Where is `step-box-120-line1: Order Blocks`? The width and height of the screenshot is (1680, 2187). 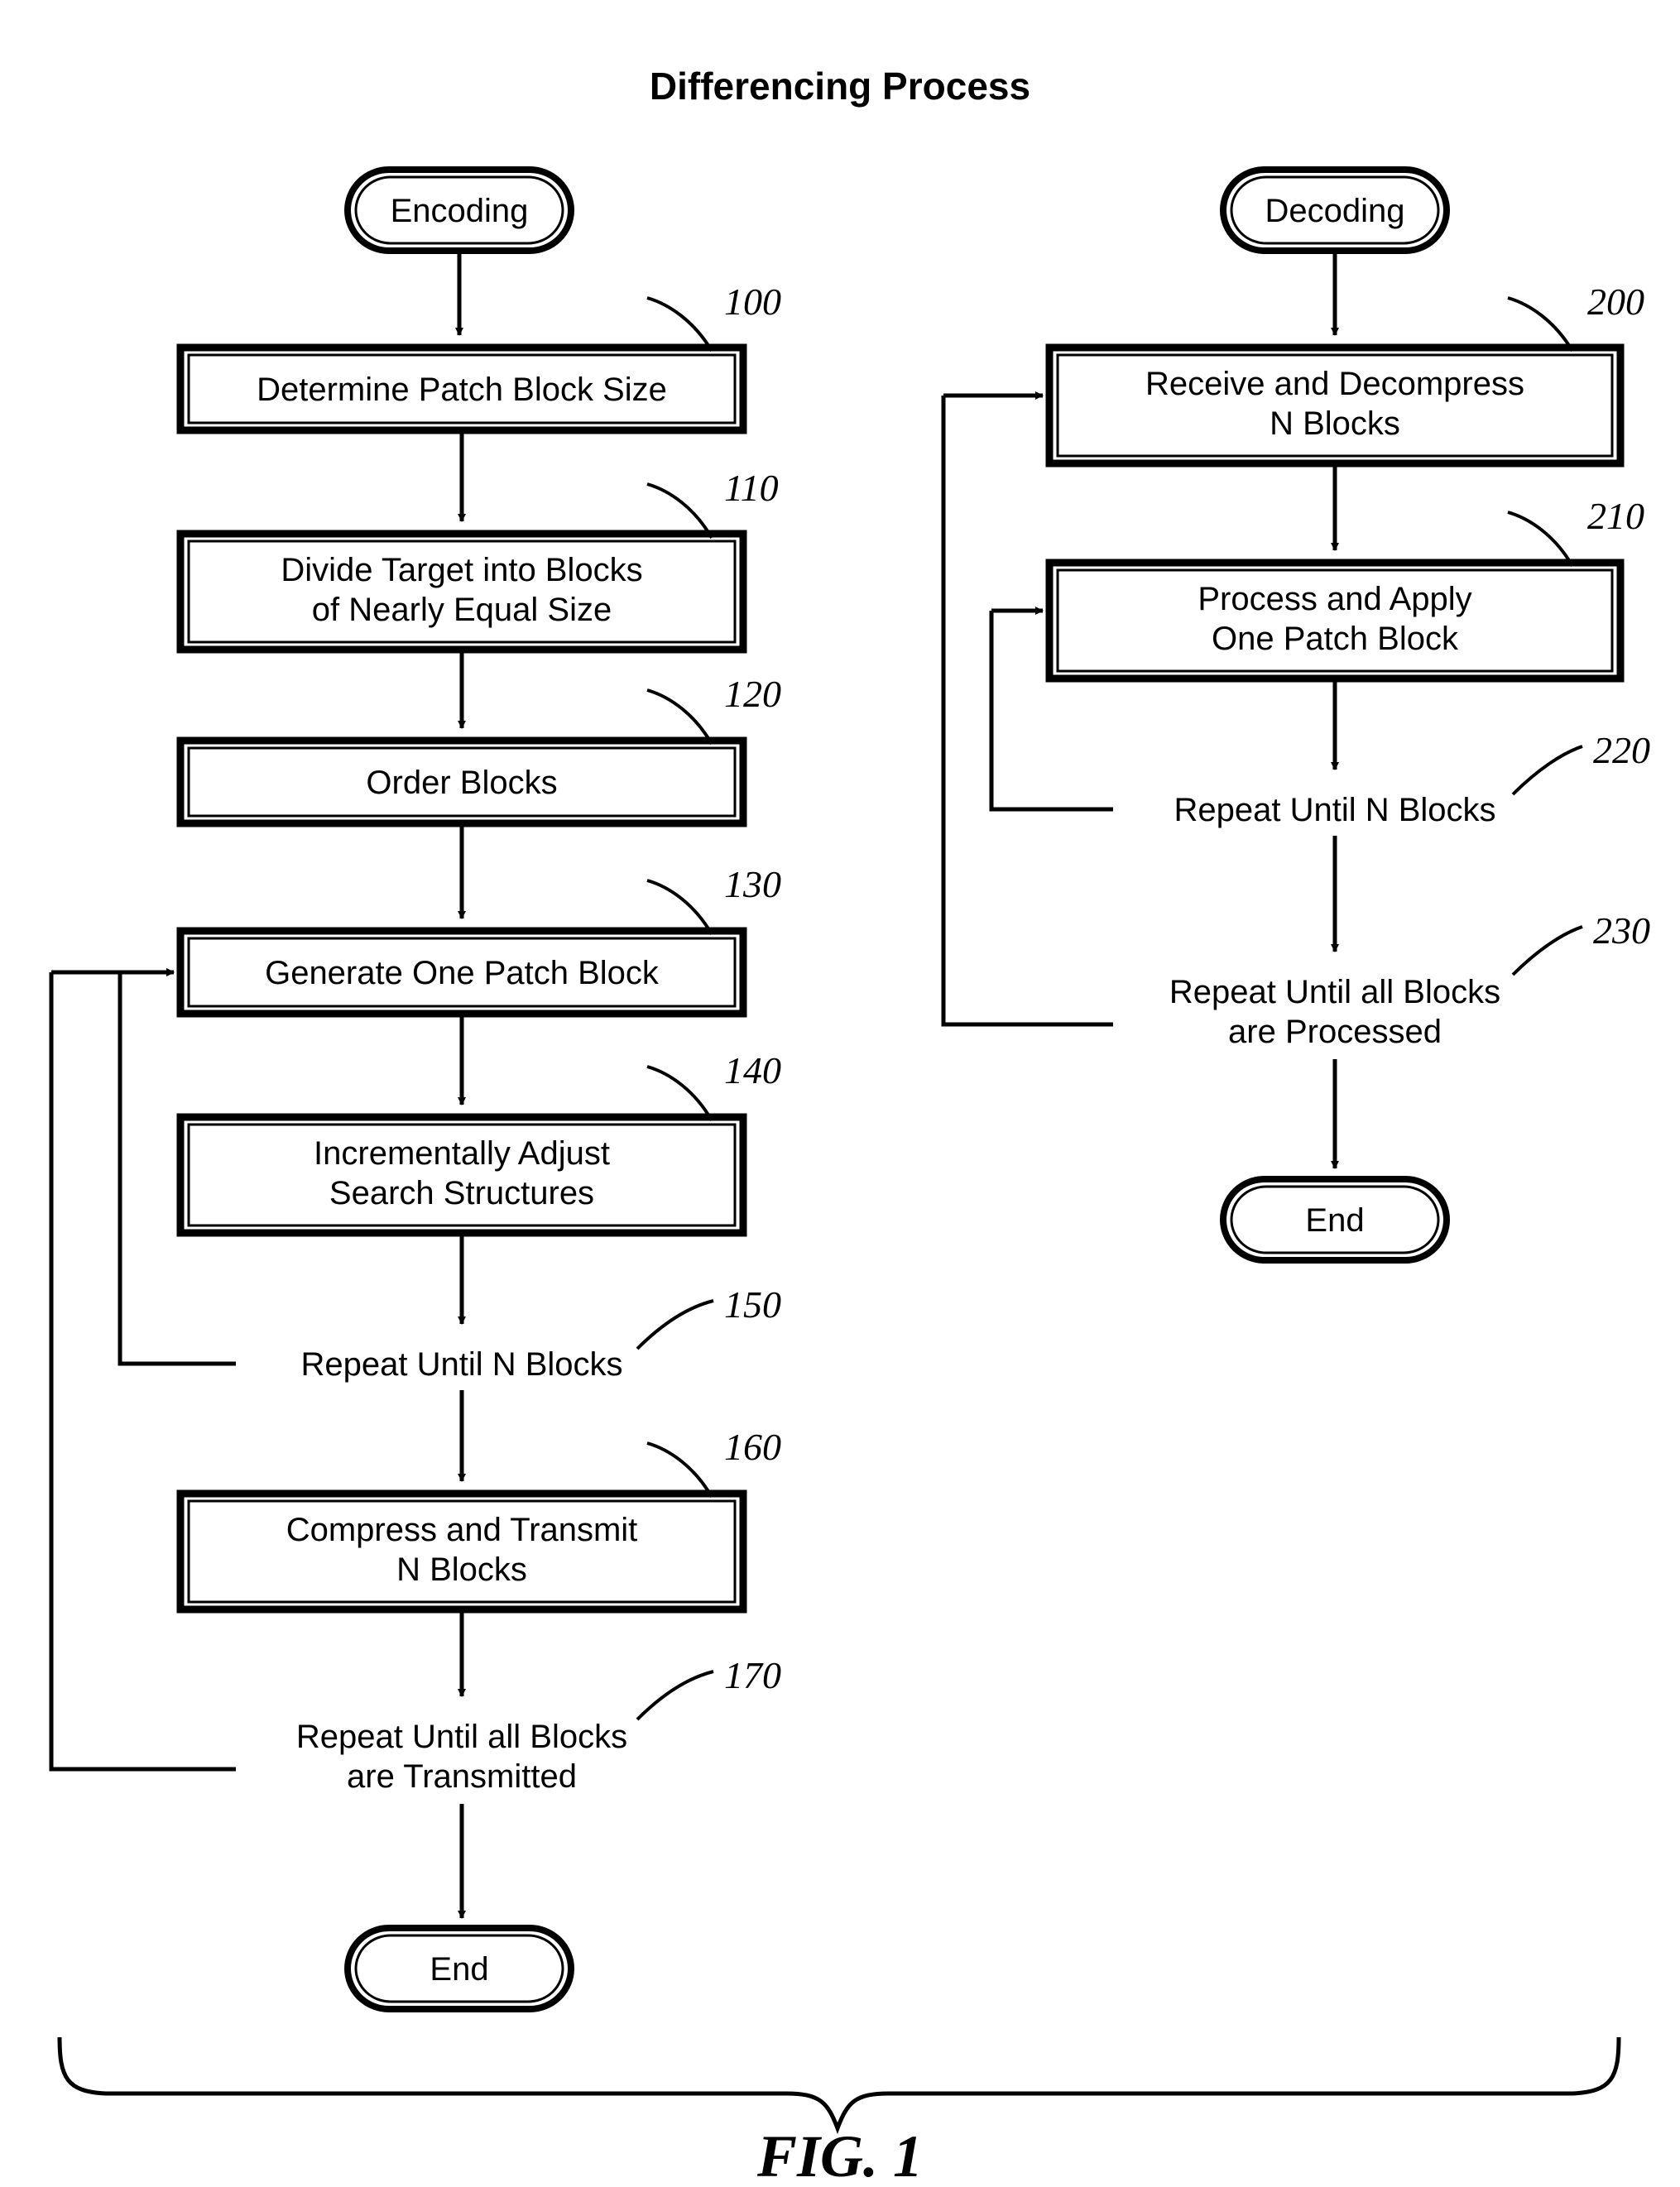 step-box-120-line1: Order Blocks is located at coordinates (461, 783).